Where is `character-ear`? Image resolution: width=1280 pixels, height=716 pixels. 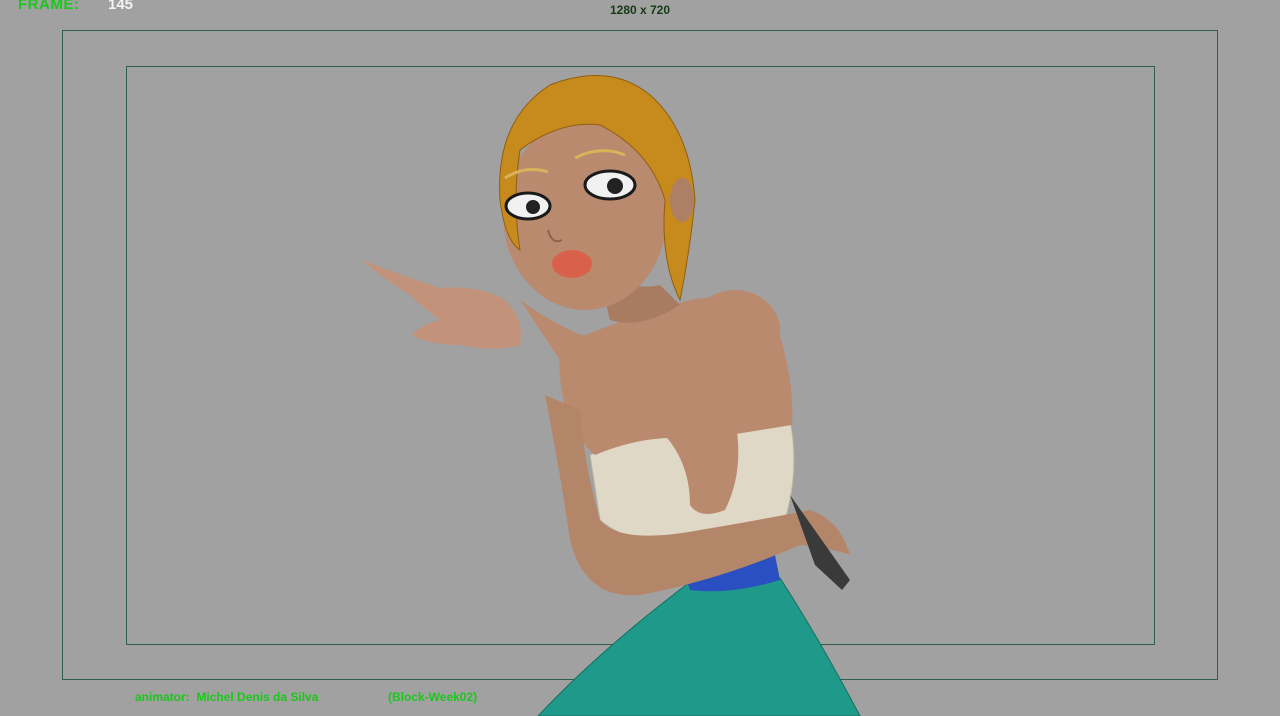
character-ear is located at coordinates (682, 200).